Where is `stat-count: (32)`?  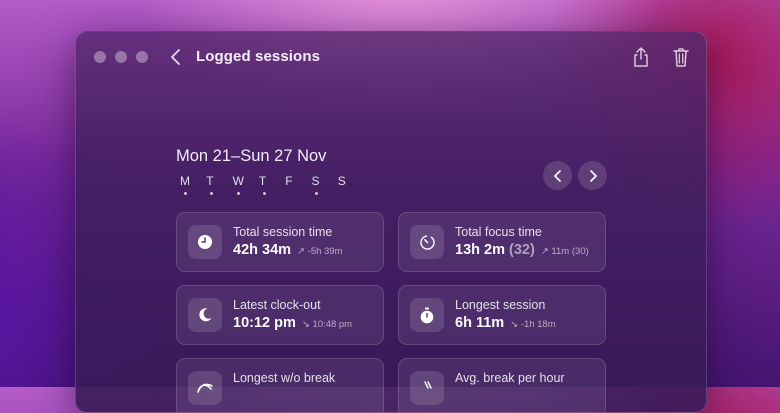
stat-count: (32) is located at coordinates (522, 250).